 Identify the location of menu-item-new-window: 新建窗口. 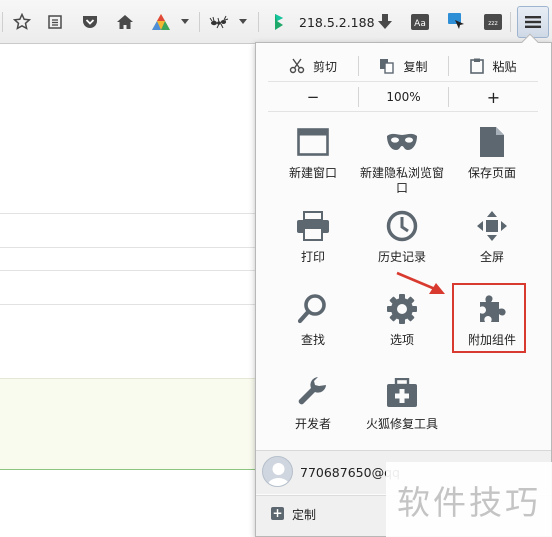
(313, 152).